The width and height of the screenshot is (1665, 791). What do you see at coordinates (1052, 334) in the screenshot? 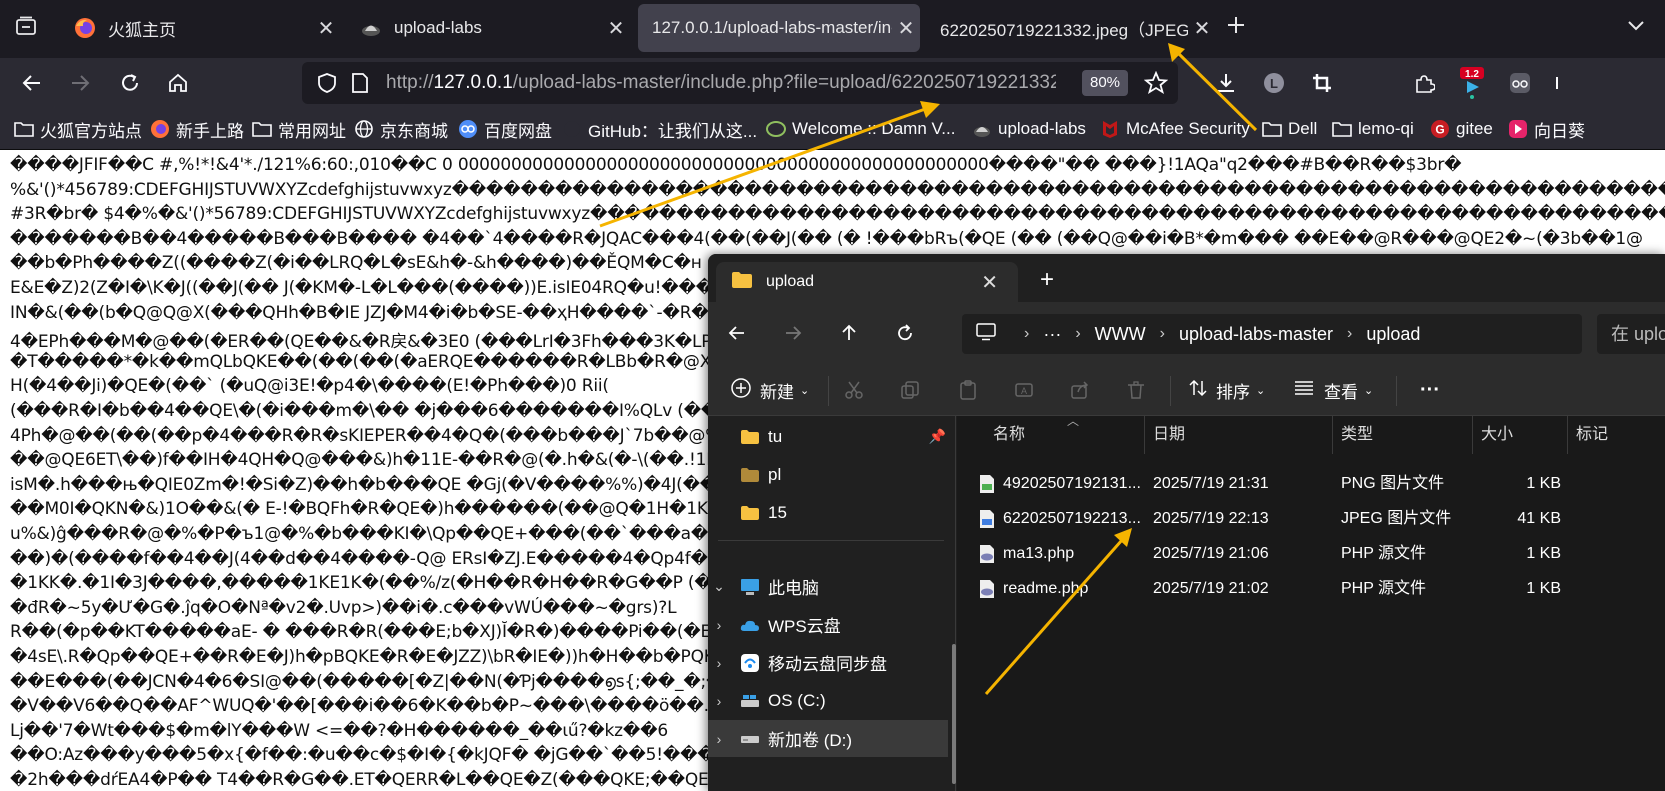
I see `breadcrumb-overflow: ···` at bounding box center [1052, 334].